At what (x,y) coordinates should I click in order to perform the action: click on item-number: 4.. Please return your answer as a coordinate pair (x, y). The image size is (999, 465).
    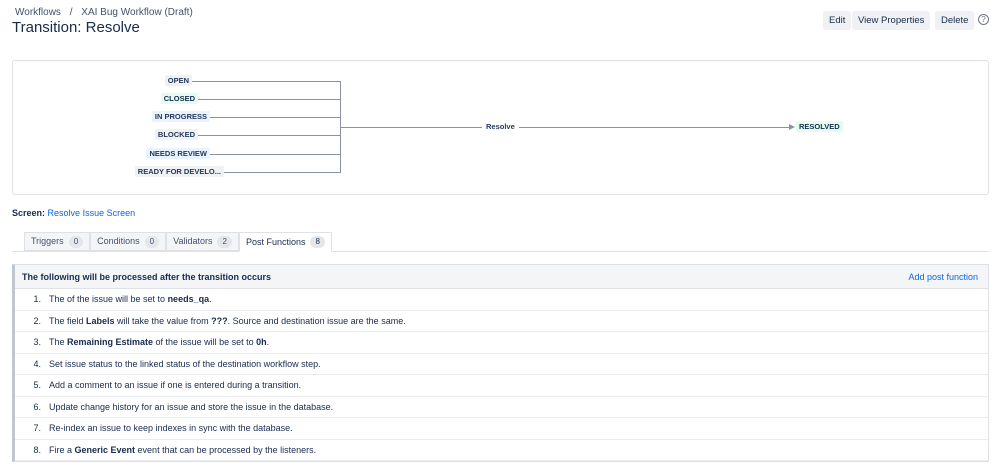
    Looking at the image, I should click on (37, 363).